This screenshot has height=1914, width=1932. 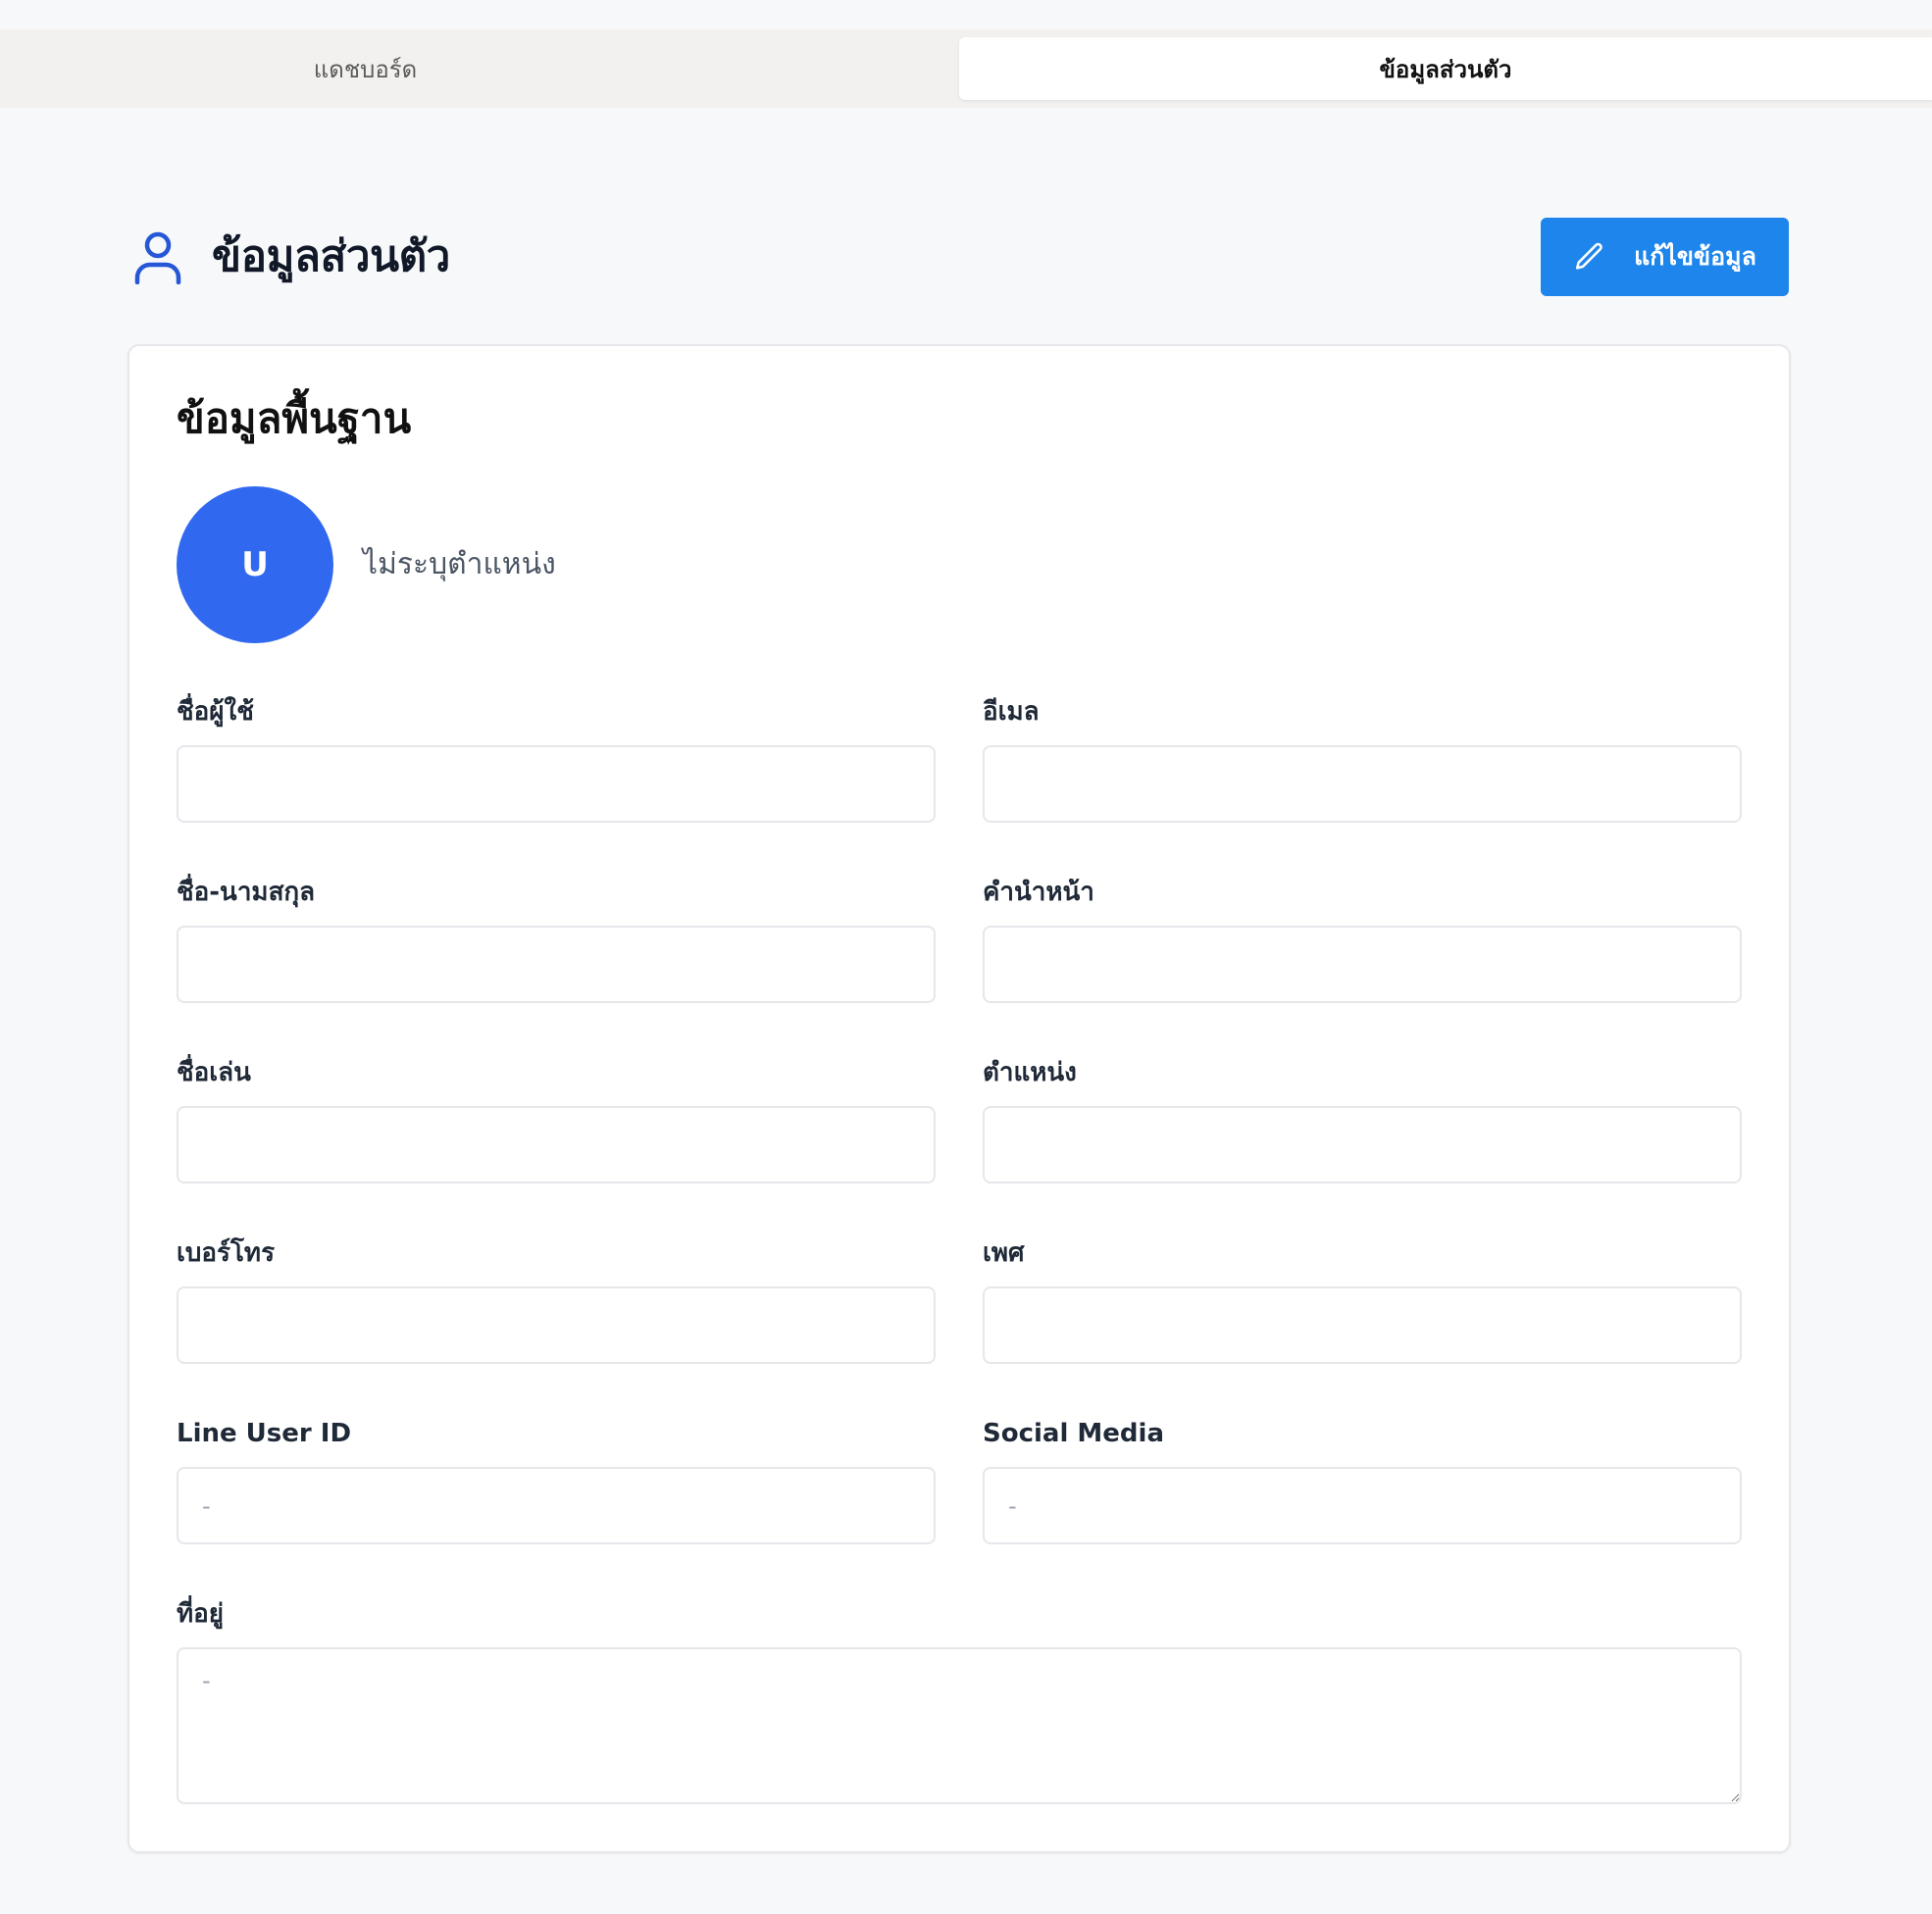 What do you see at coordinates (157, 257) in the screenshot?
I see `user-icon` at bounding box center [157, 257].